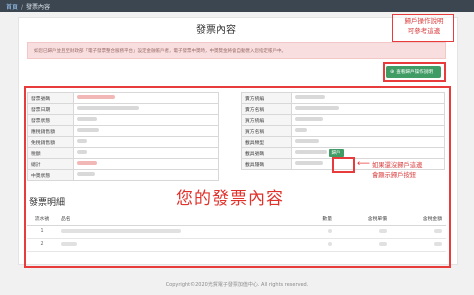 The image size is (474, 295). I want to click on breadcrumb-current: 發票內容, so click(38, 7).